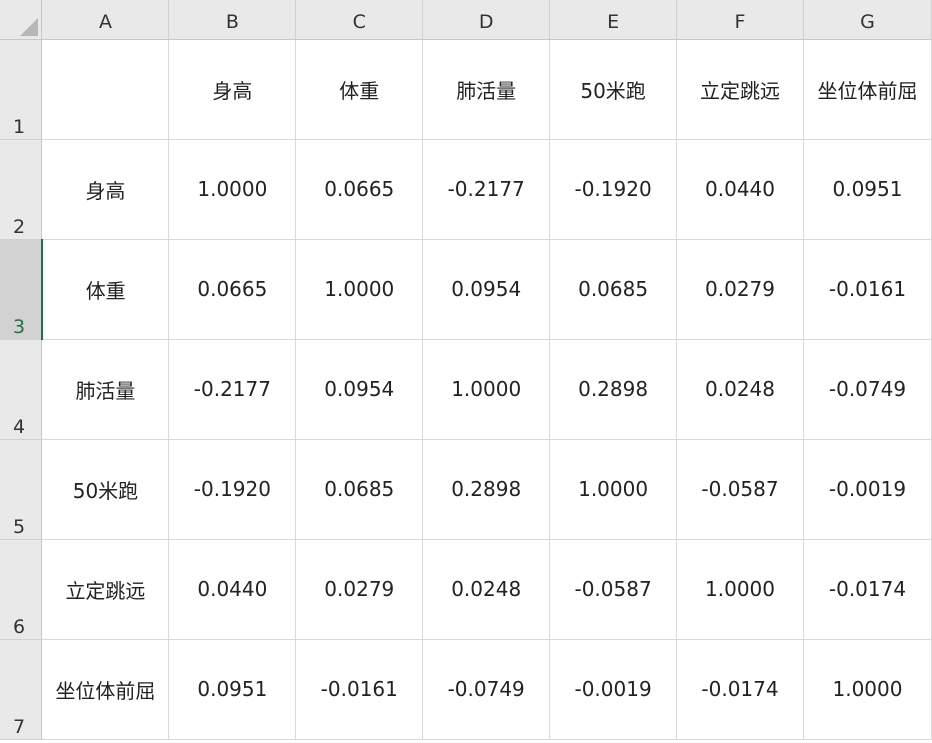  What do you see at coordinates (486, 189) in the screenshot?
I see `cell-d2: -0.2177` at bounding box center [486, 189].